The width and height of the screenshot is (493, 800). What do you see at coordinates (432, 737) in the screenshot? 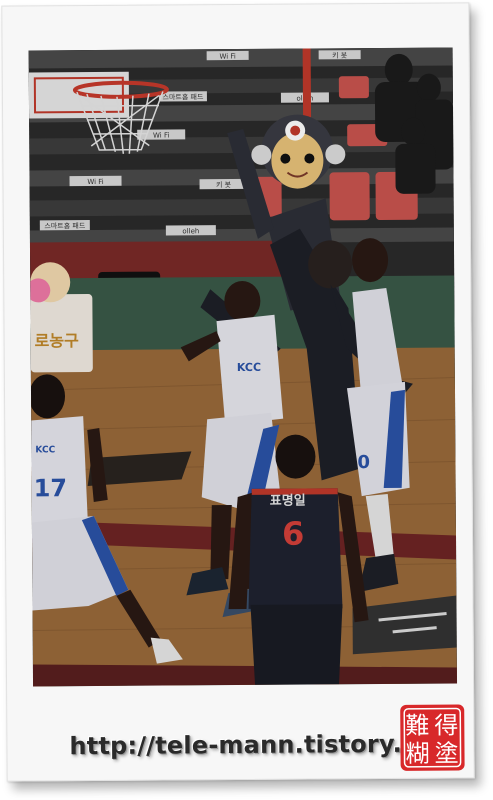
I see `red-seal-stamp: 難 得 糊 塗` at bounding box center [432, 737].